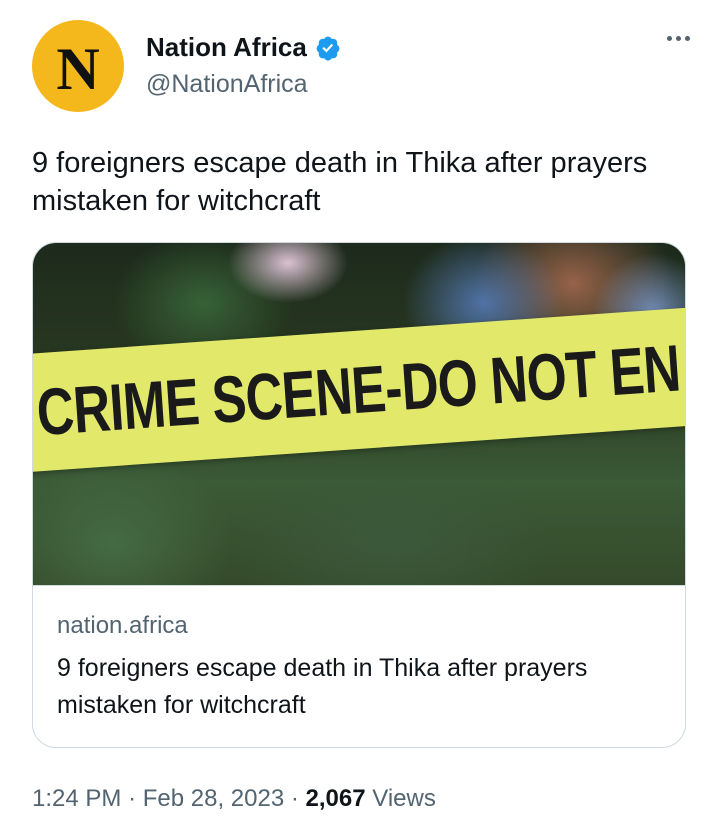  What do you see at coordinates (122, 625) in the screenshot?
I see `card-domain: nation.africa` at bounding box center [122, 625].